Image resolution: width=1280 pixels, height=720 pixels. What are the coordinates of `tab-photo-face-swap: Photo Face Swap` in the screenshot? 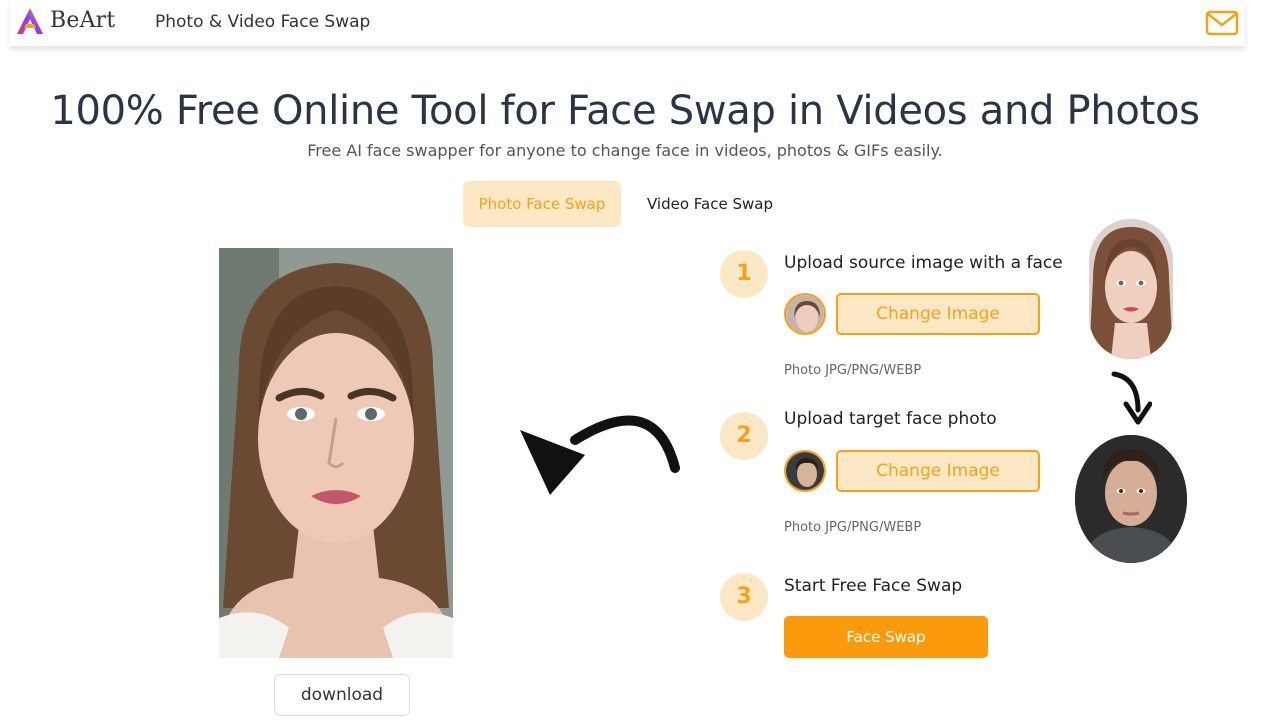 It's located at (542, 204).